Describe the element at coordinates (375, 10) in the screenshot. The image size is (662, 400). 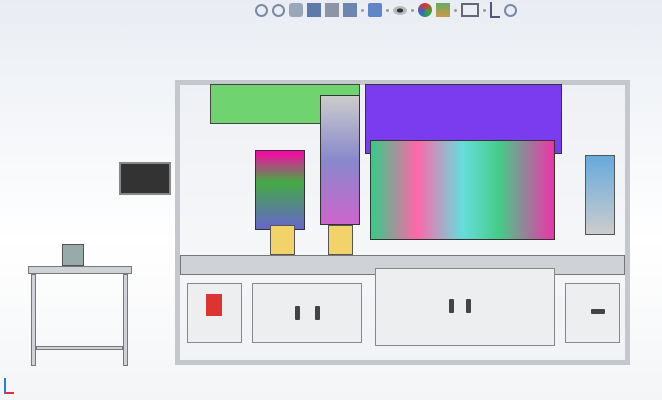
I see `display-style-icon` at that location.